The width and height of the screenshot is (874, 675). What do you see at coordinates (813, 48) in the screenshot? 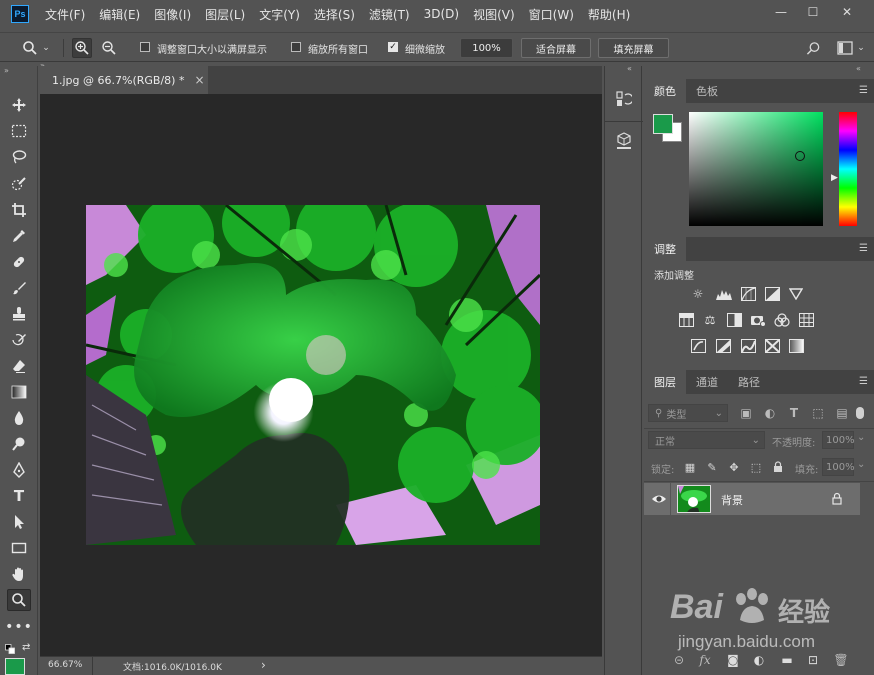
I see `search-icon` at bounding box center [813, 48].